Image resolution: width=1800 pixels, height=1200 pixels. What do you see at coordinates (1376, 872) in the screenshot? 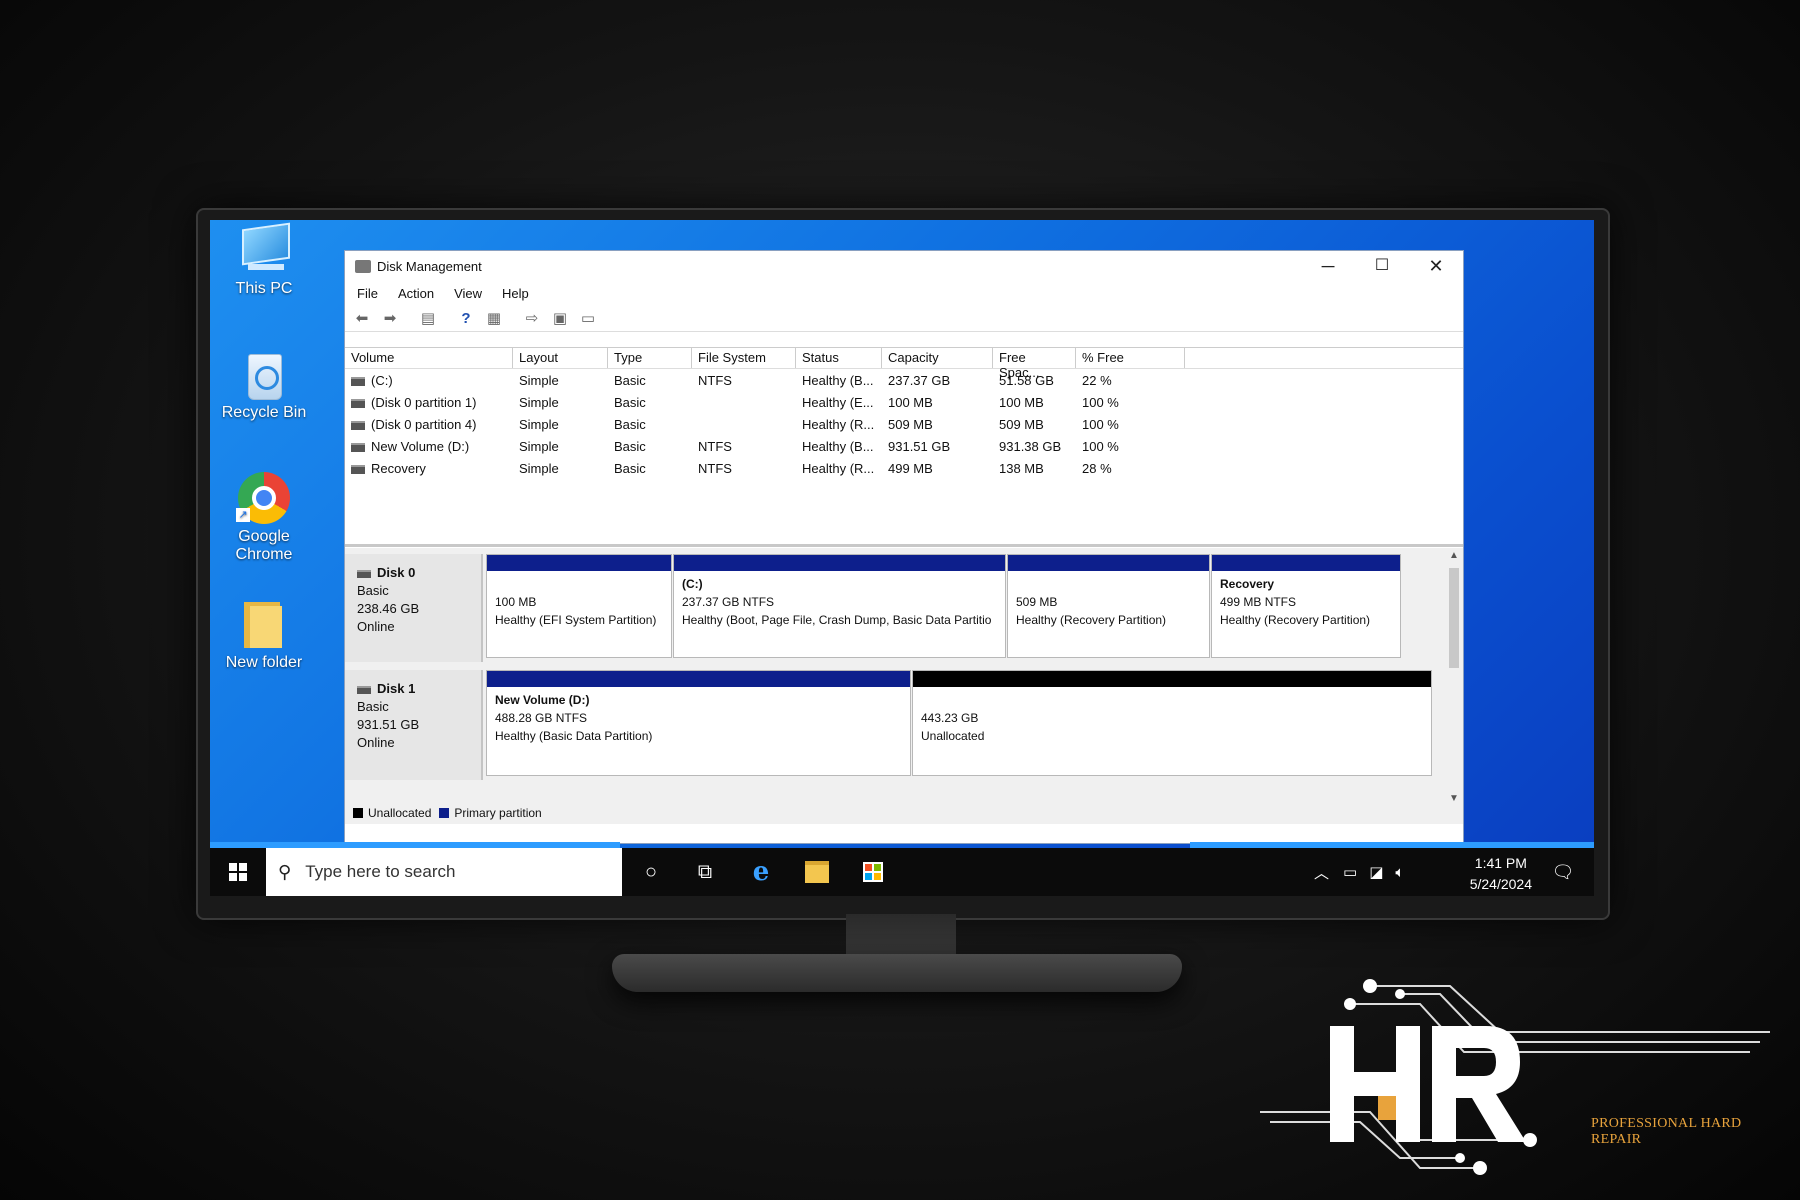
I see `network-icon: ◪` at bounding box center [1376, 872].